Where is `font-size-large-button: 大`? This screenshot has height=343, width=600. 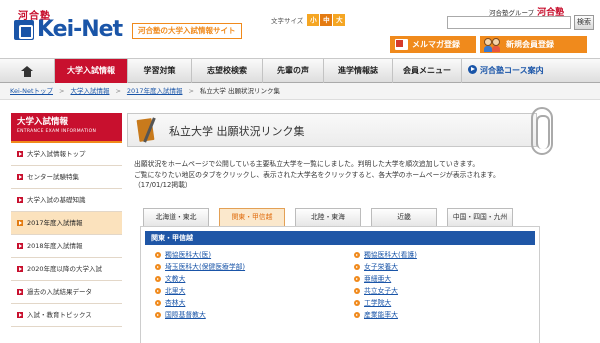
font-size-large-button: 大 is located at coordinates (339, 20).